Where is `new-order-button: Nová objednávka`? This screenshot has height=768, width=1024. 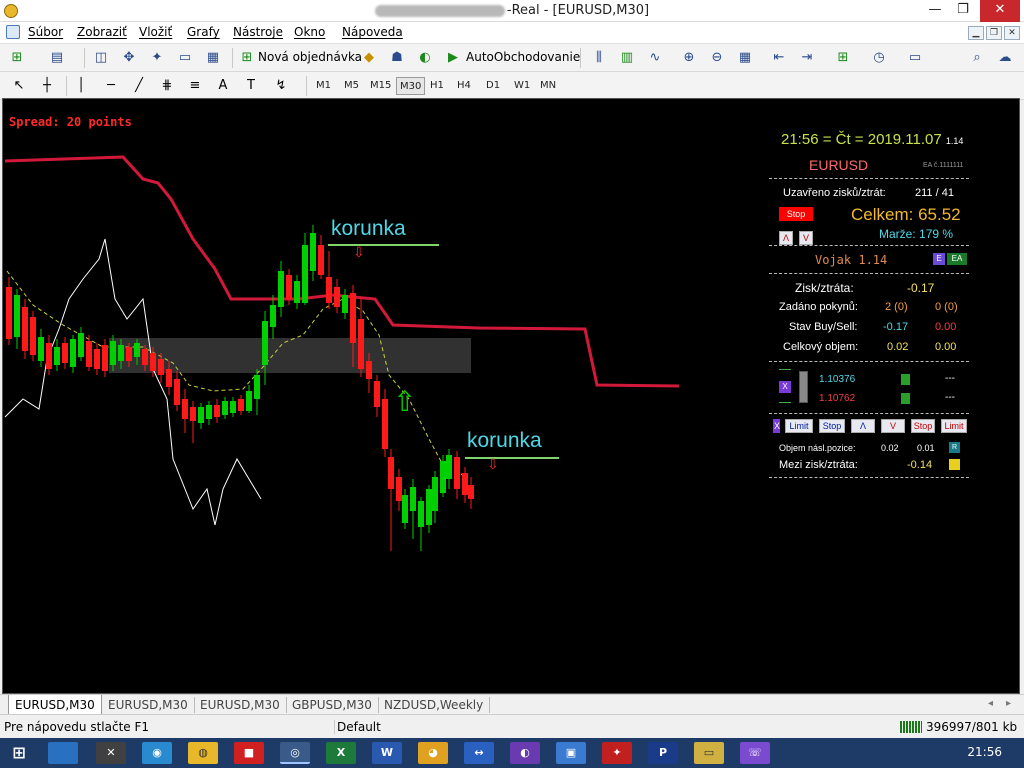
new-order-button: Nová objednávka is located at coordinates (310, 57).